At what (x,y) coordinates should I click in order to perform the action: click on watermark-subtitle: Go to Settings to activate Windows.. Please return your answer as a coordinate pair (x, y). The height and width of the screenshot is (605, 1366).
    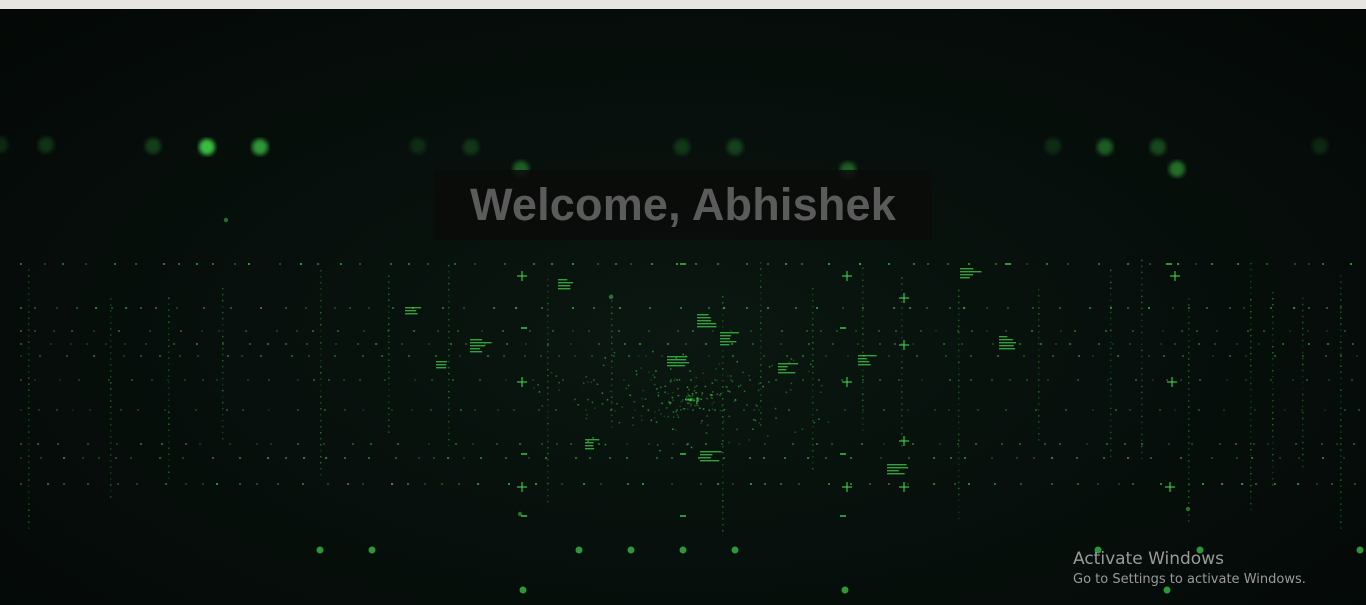
    Looking at the image, I should click on (1189, 579).